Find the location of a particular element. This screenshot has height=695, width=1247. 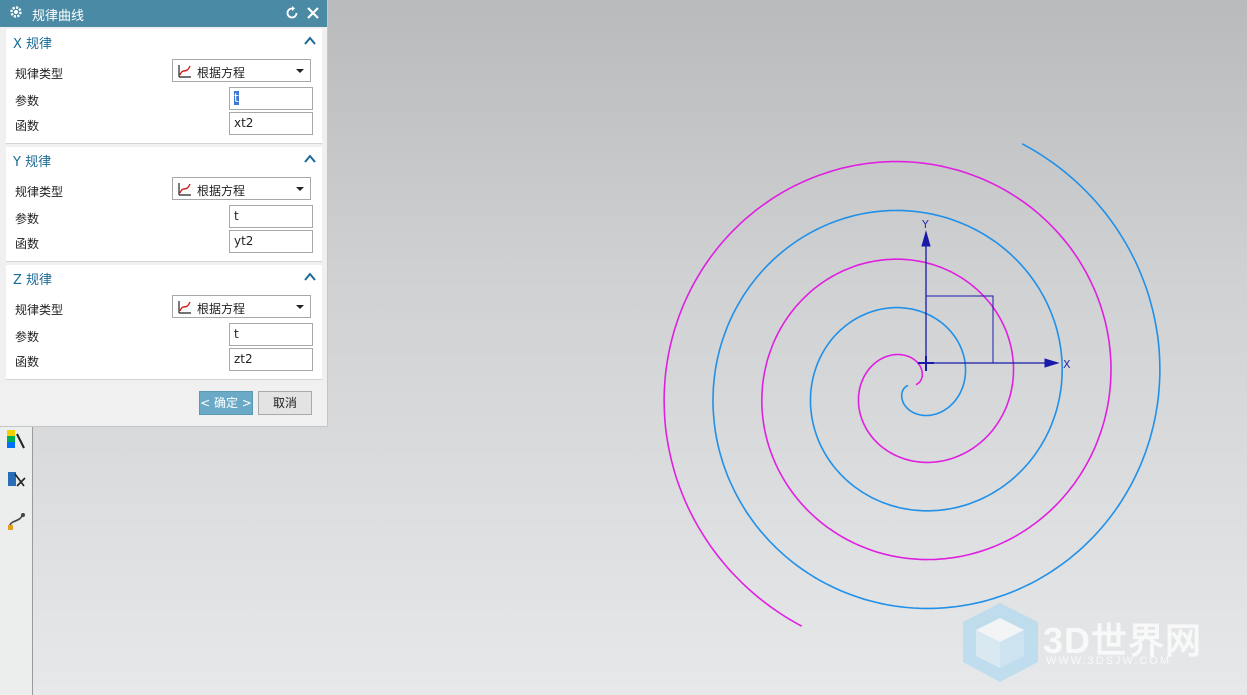

curve-tool-icon is located at coordinates (16, 521).